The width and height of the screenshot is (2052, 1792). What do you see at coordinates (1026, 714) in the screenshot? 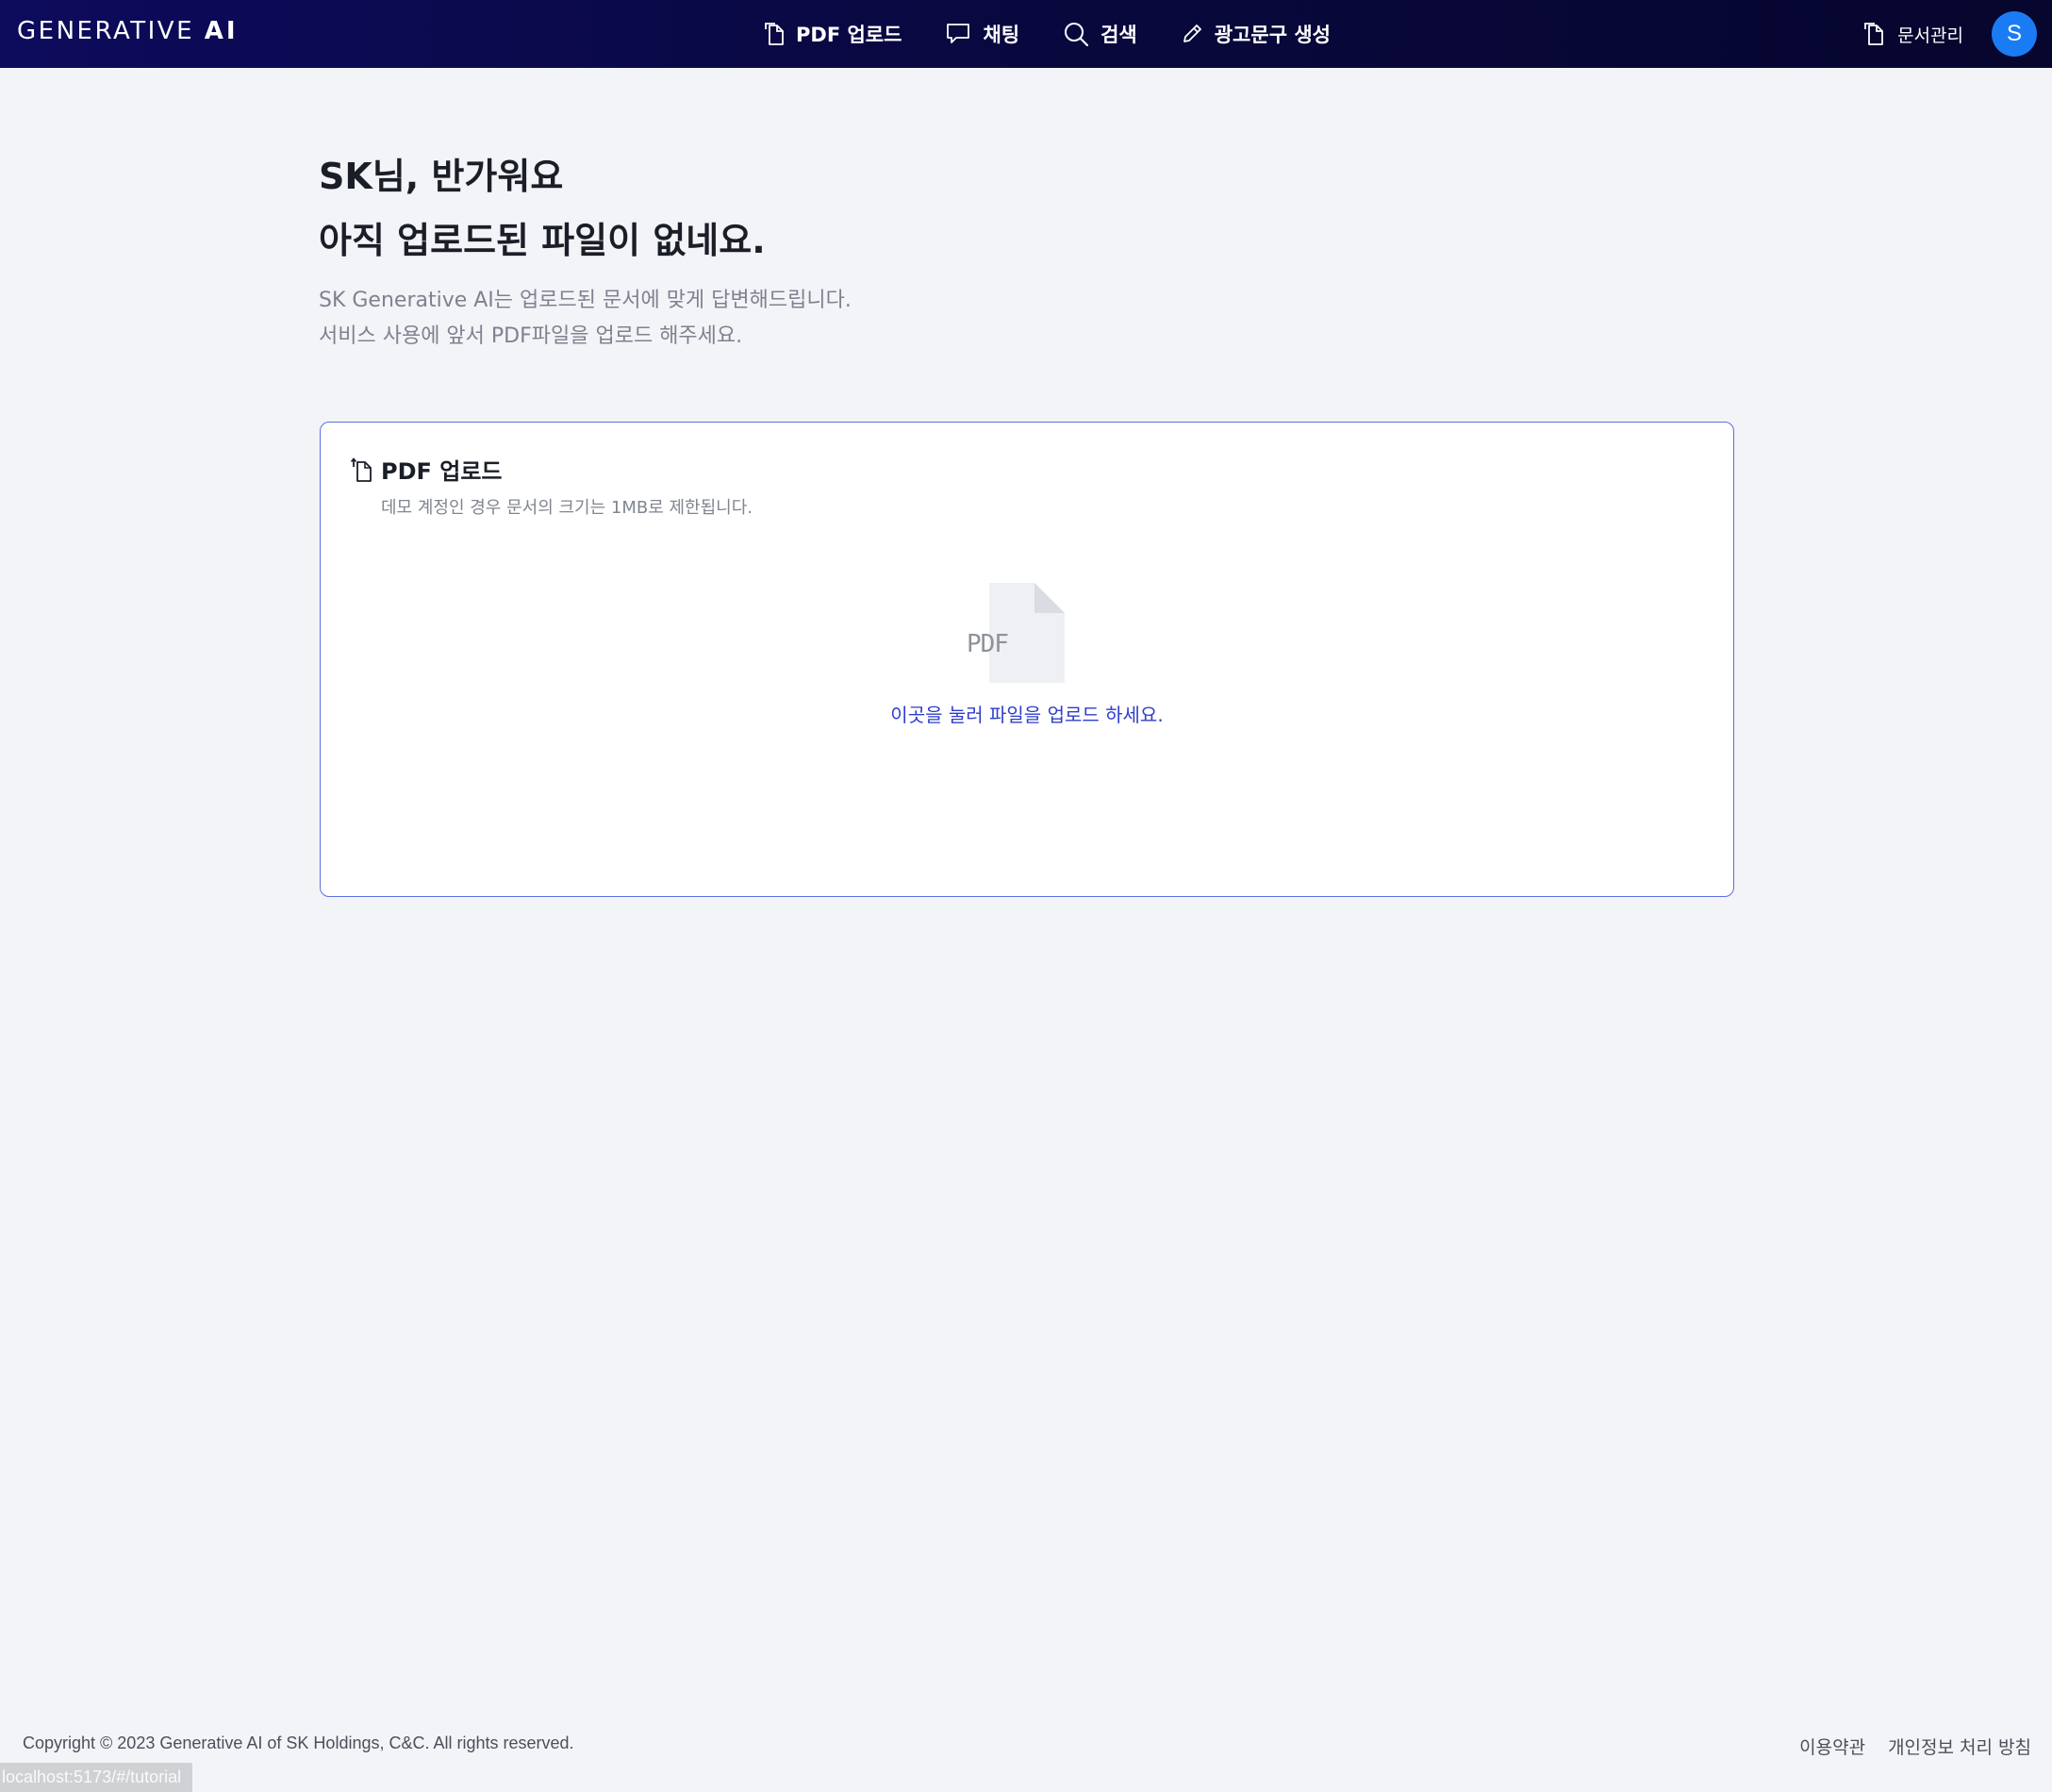
I see `upload-prompt-link: 이곳을 눌러 파일을 업로드 하세요.` at bounding box center [1026, 714].